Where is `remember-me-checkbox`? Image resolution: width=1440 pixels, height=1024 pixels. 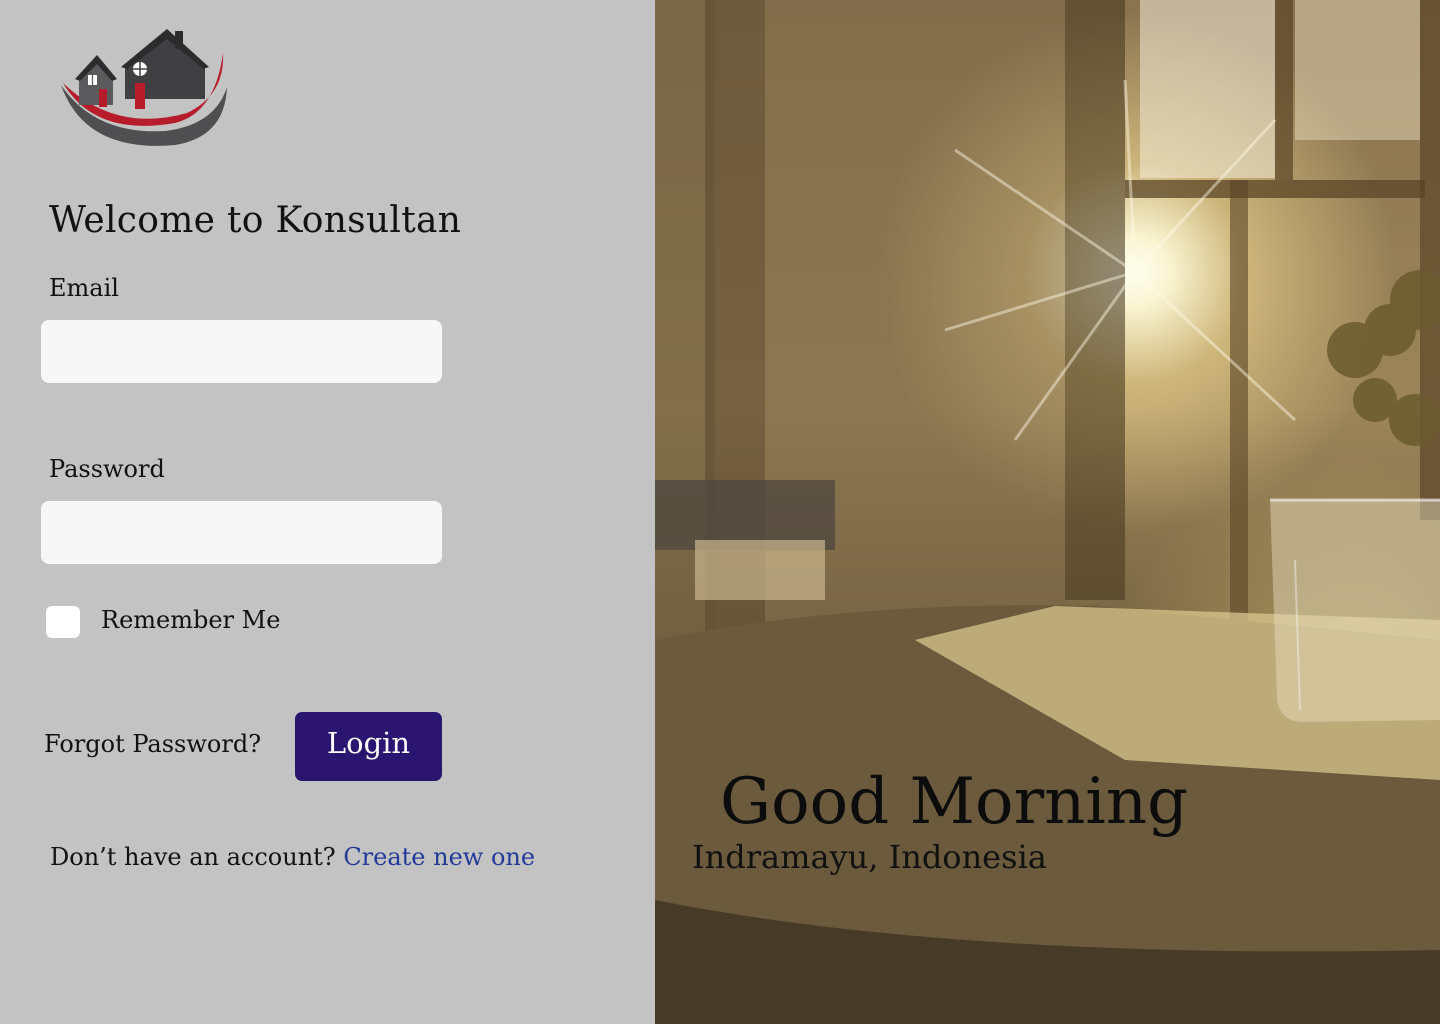
remember-me-checkbox is located at coordinates (63, 622).